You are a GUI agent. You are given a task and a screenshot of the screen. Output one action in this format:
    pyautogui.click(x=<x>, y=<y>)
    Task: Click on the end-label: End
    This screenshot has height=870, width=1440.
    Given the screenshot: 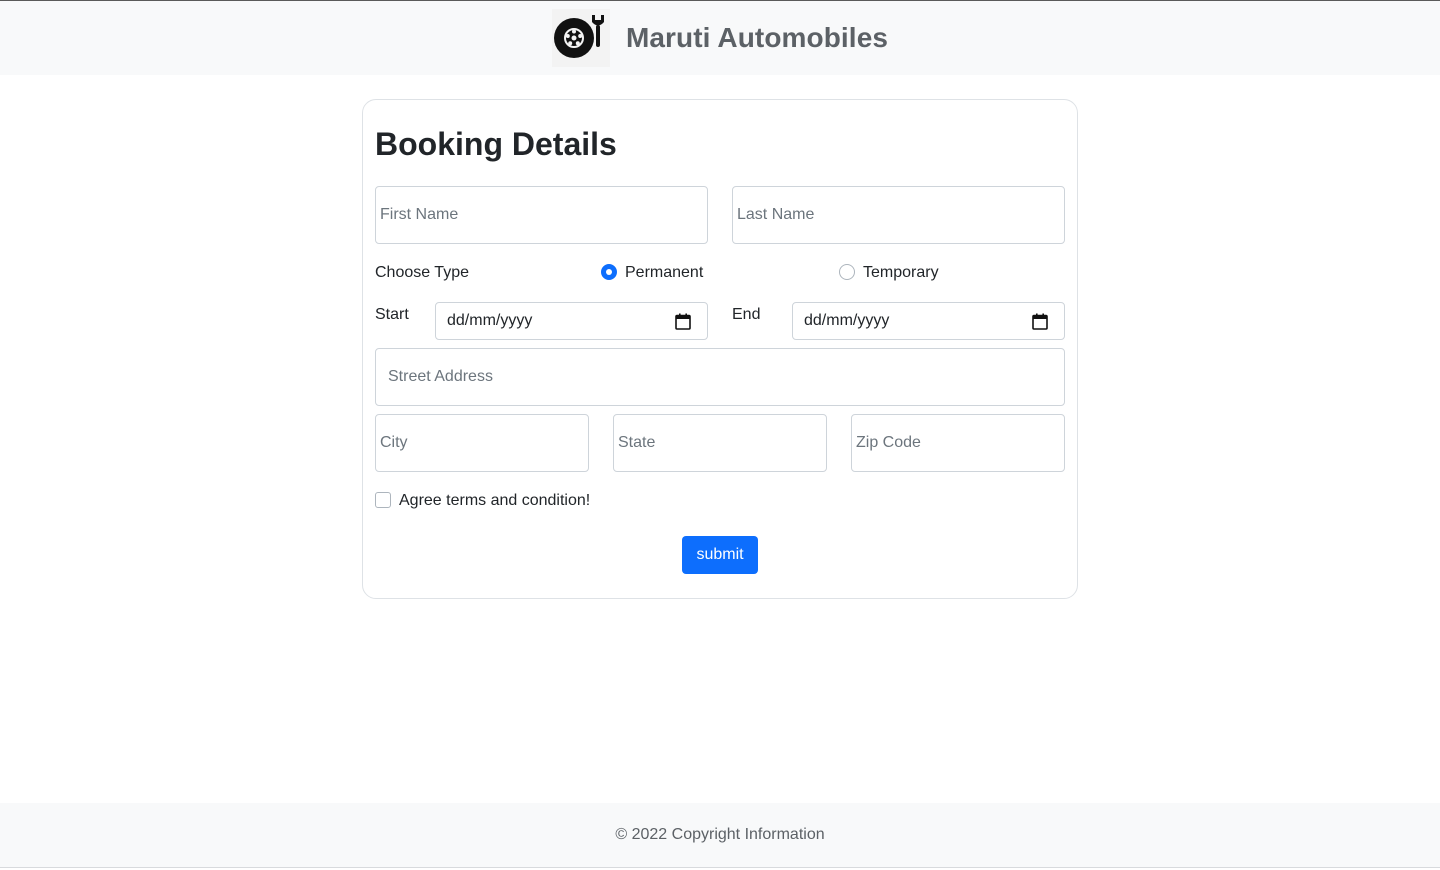 What is the action you would take?
    pyautogui.click(x=746, y=314)
    